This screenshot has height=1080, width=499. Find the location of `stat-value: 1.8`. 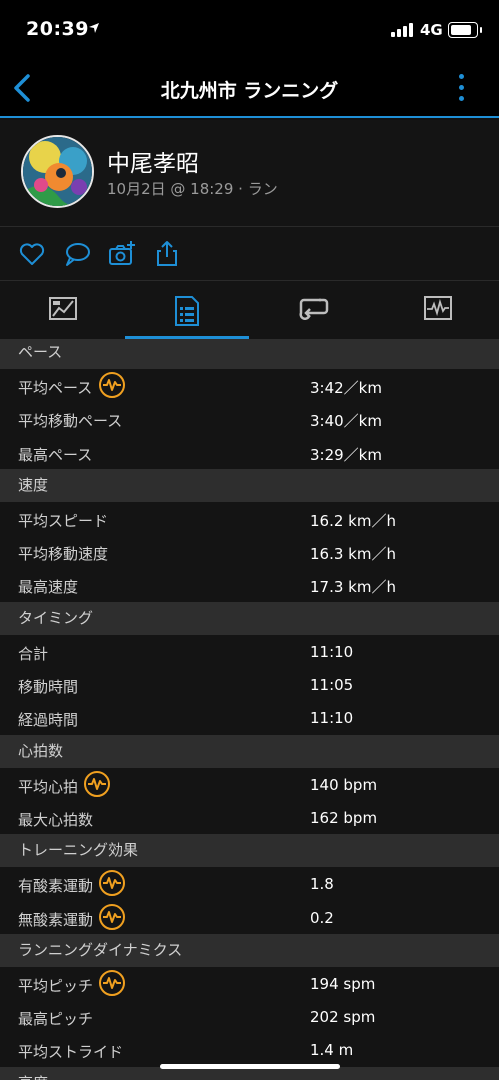

stat-value: 1.8 is located at coordinates (322, 884).